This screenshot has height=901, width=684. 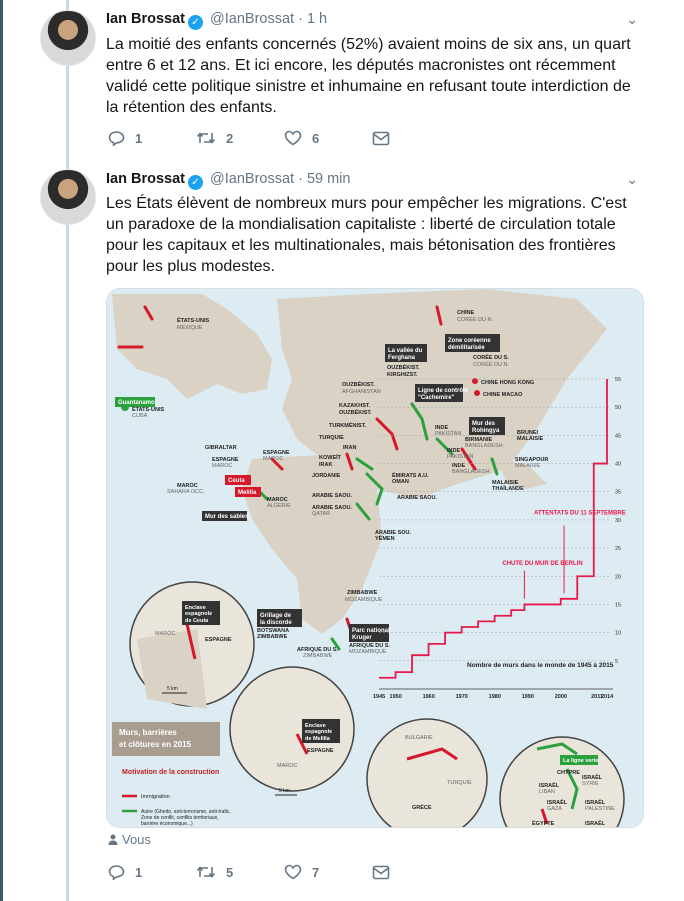 What do you see at coordinates (419, 738) in the screenshot?
I see `svg-text: BULGARIE` at bounding box center [419, 738].